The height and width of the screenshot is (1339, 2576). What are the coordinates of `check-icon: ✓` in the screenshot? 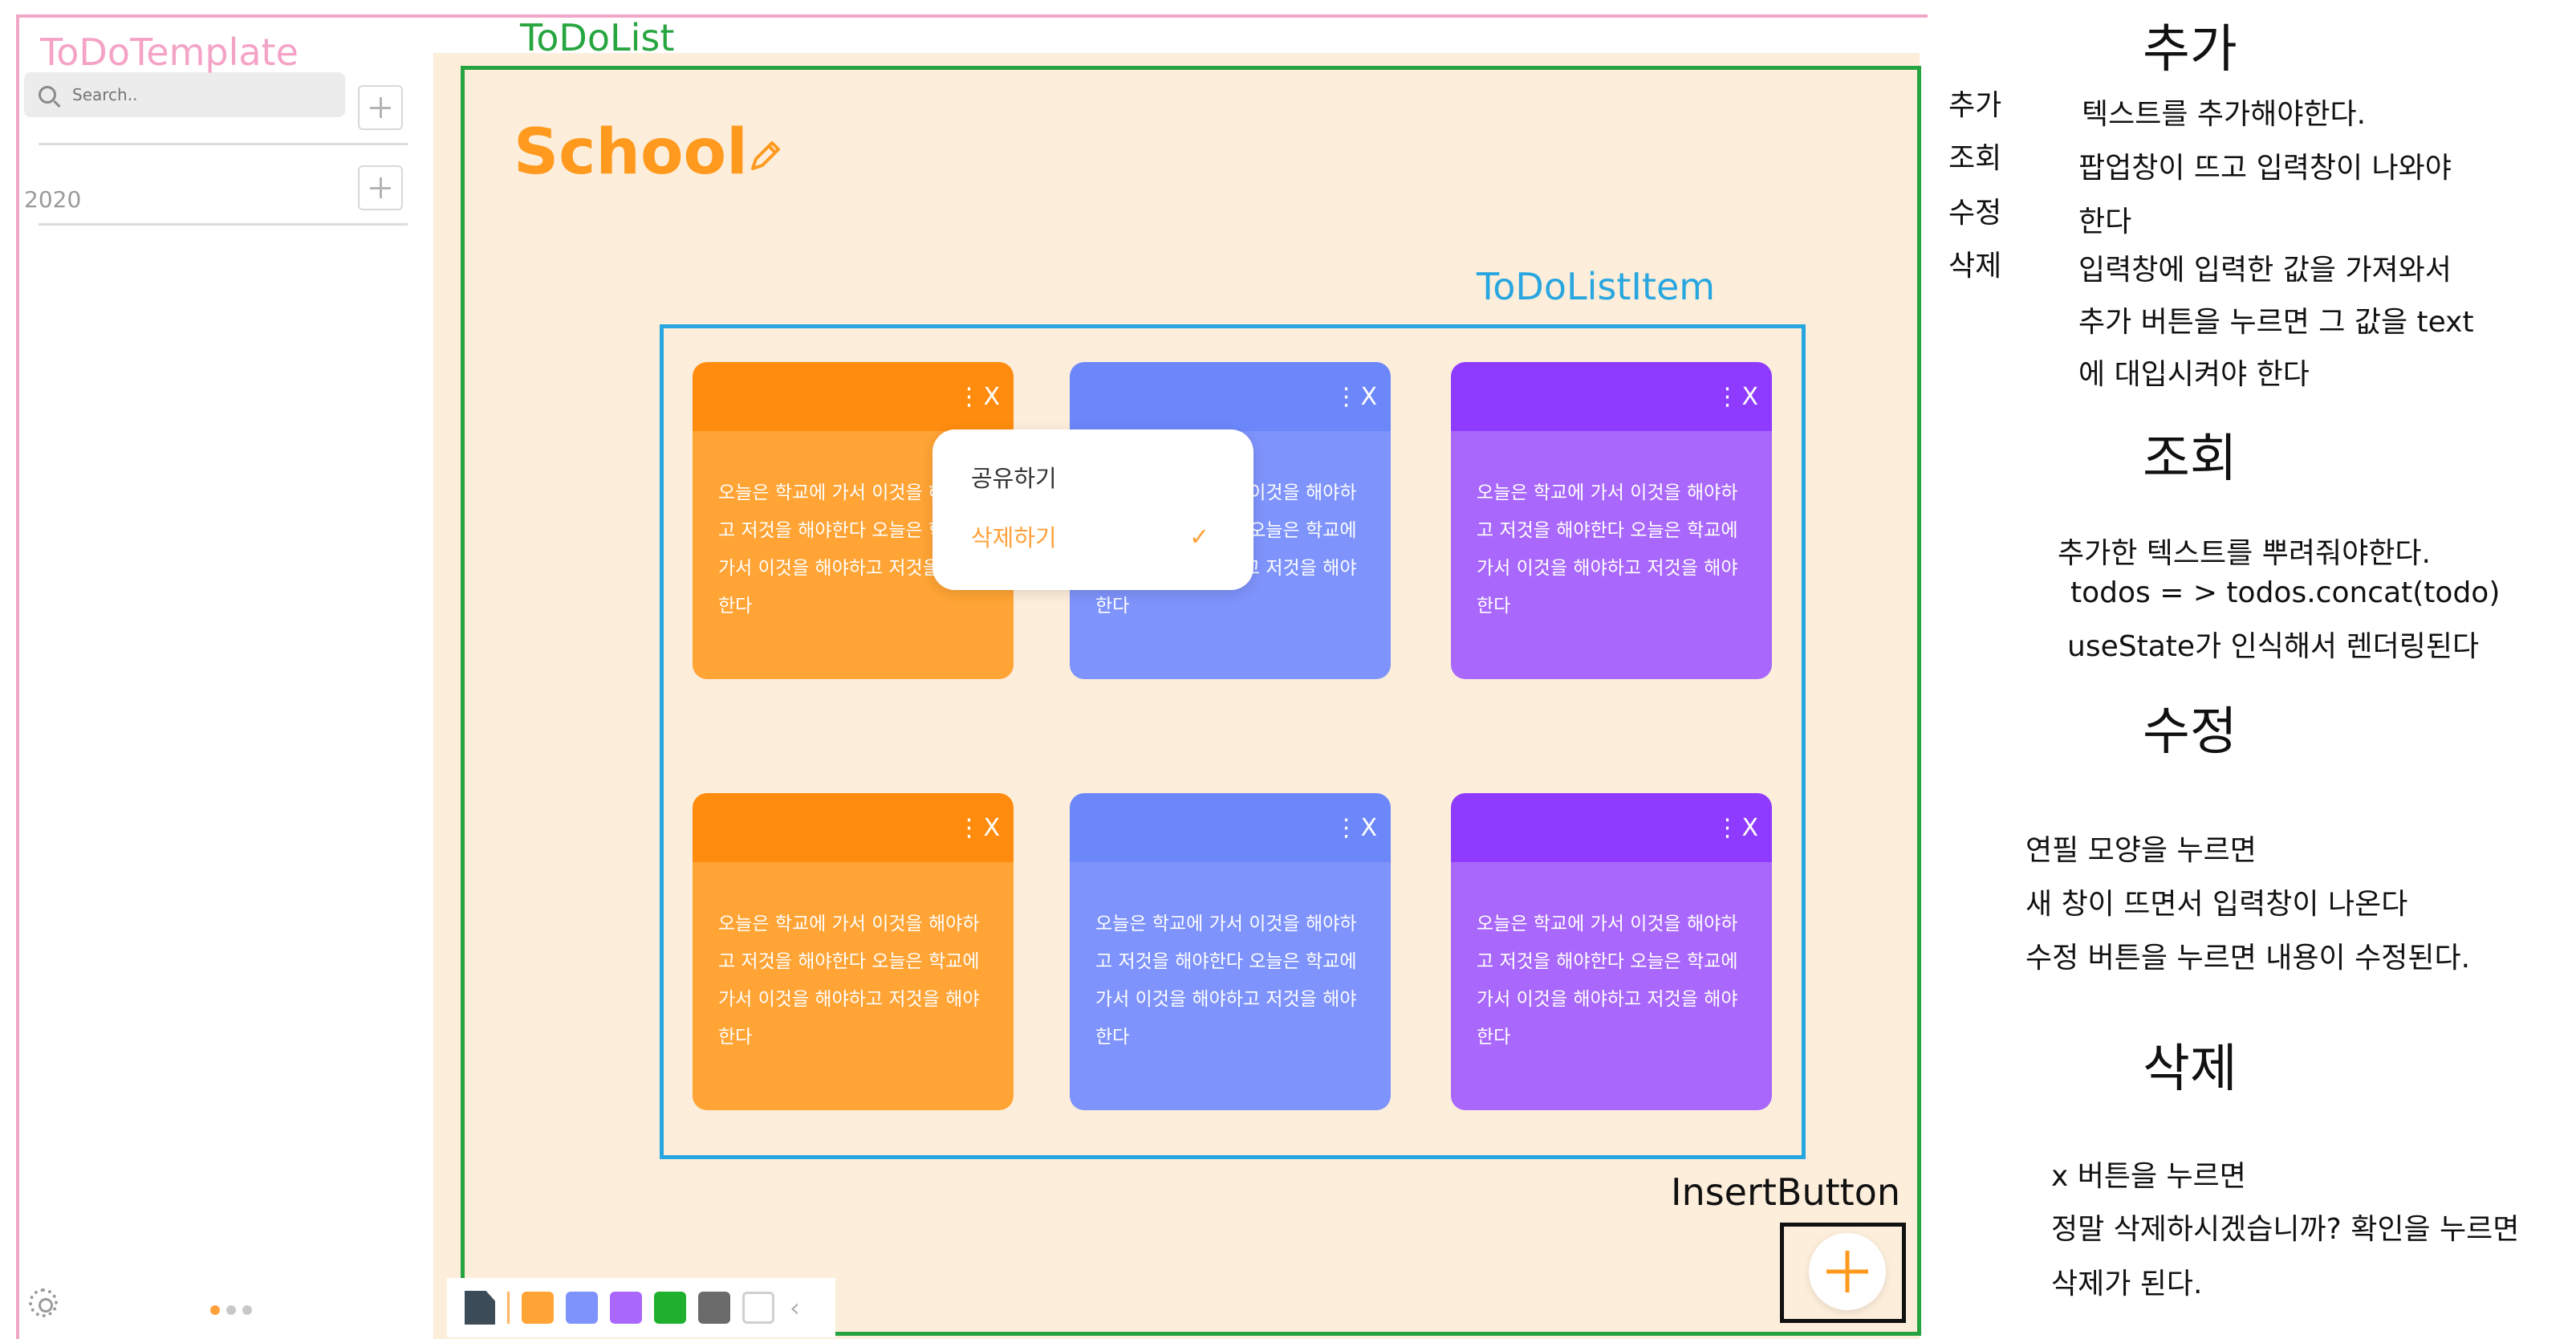 It's located at (1199, 537).